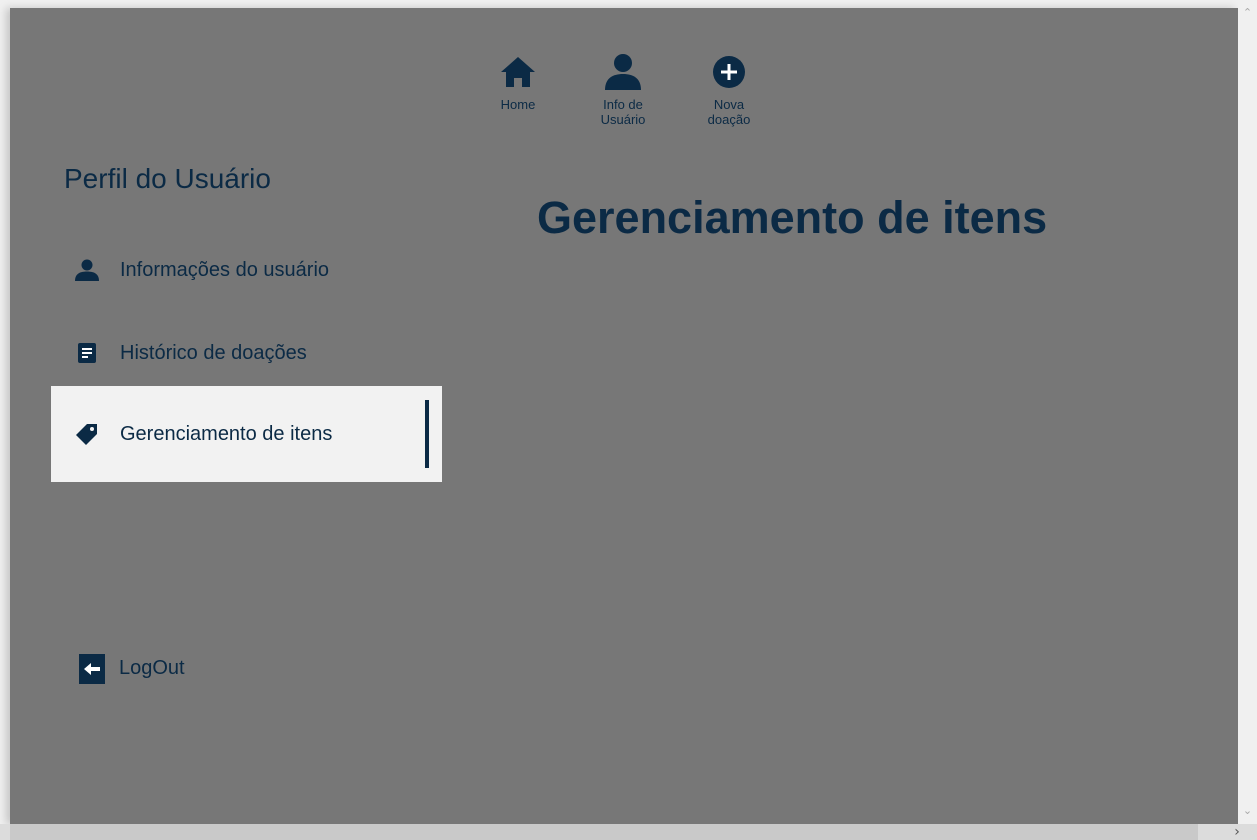  What do you see at coordinates (729, 89) in the screenshot?
I see `nav-new-donation-button: Nova doação` at bounding box center [729, 89].